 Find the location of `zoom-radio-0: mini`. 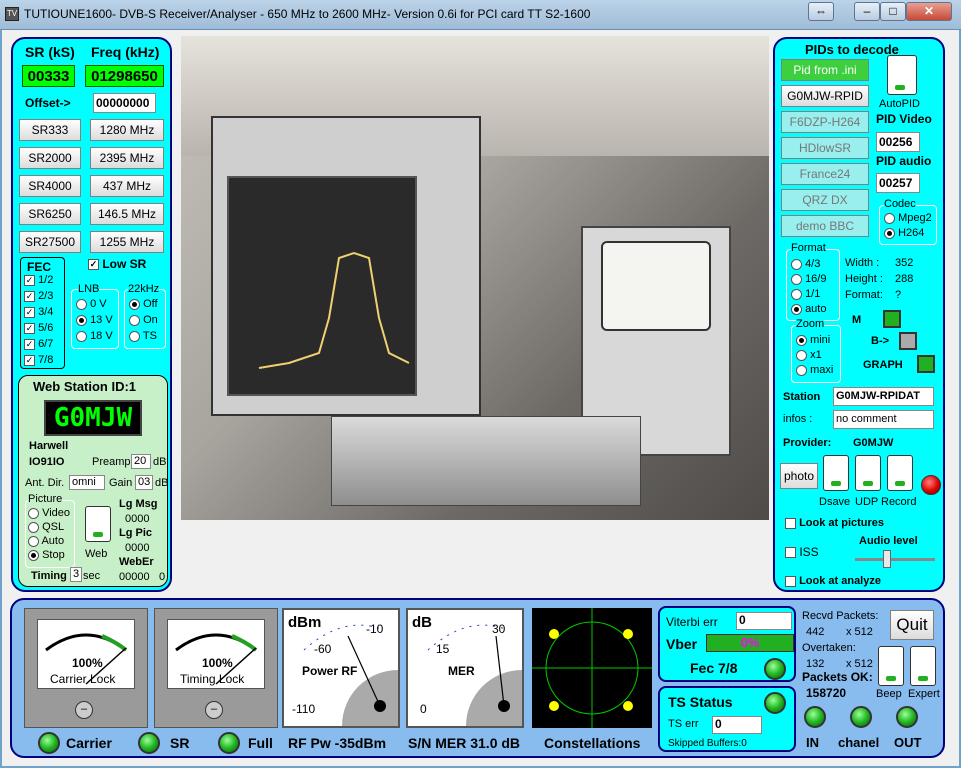

zoom-radio-0: mini is located at coordinates (813, 340).